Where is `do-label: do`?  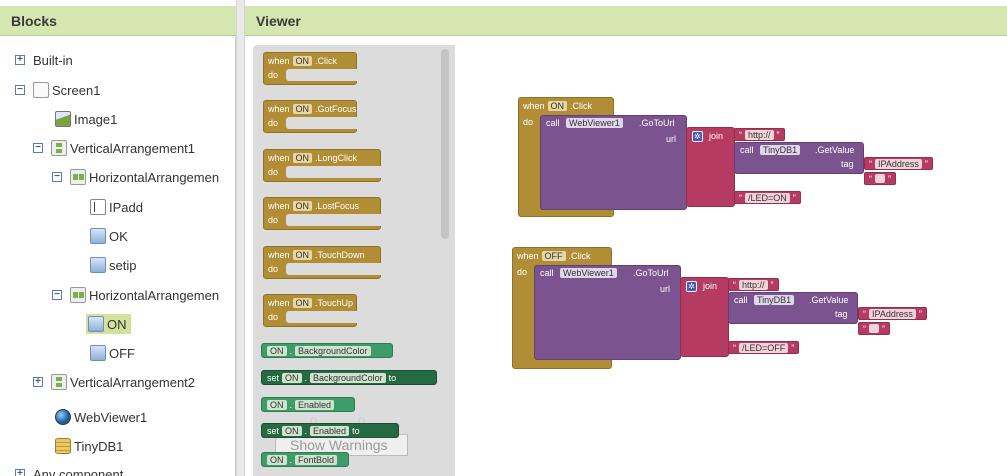 do-label: do is located at coordinates (522, 272).